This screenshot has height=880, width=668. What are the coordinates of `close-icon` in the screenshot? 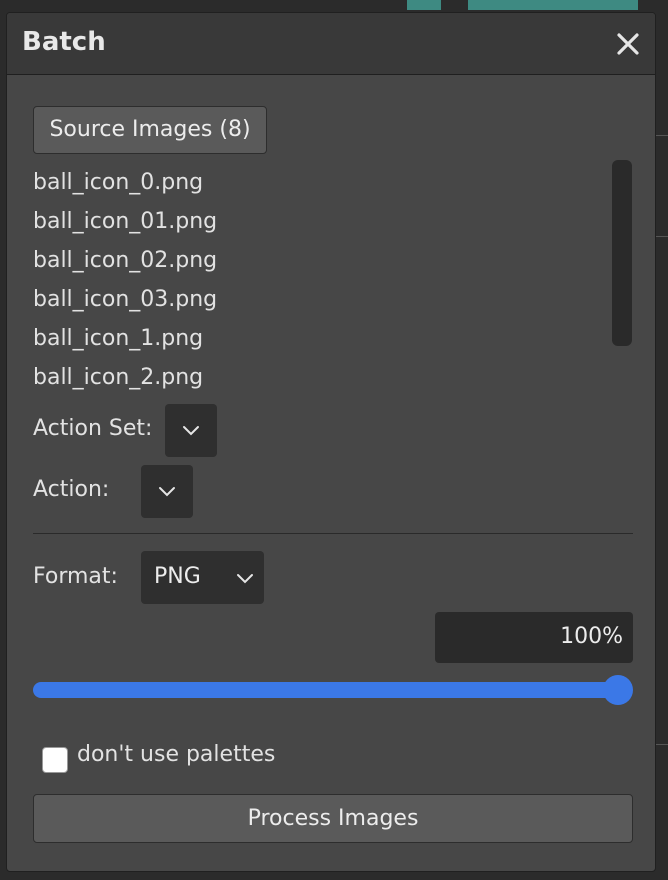 It's located at (628, 44).